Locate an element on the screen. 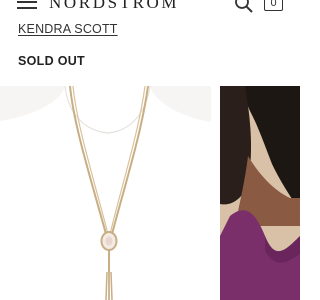 The width and height of the screenshot is (320, 300). sold-out-status: SOLD OUT is located at coordinates (51, 61).